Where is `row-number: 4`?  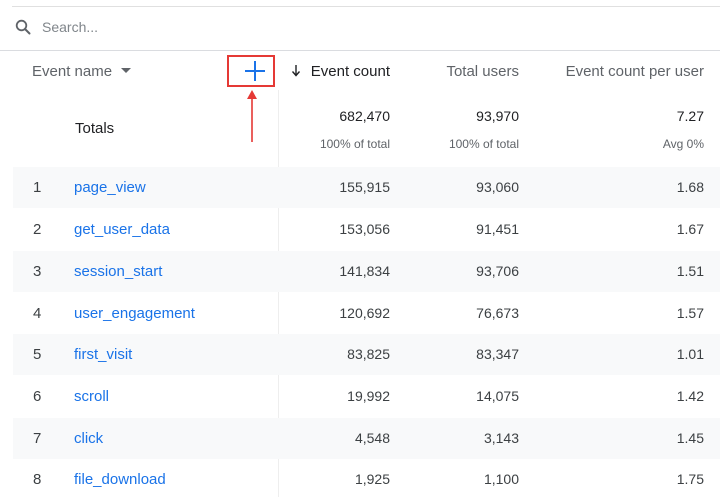 row-number: 4 is located at coordinates (37, 313).